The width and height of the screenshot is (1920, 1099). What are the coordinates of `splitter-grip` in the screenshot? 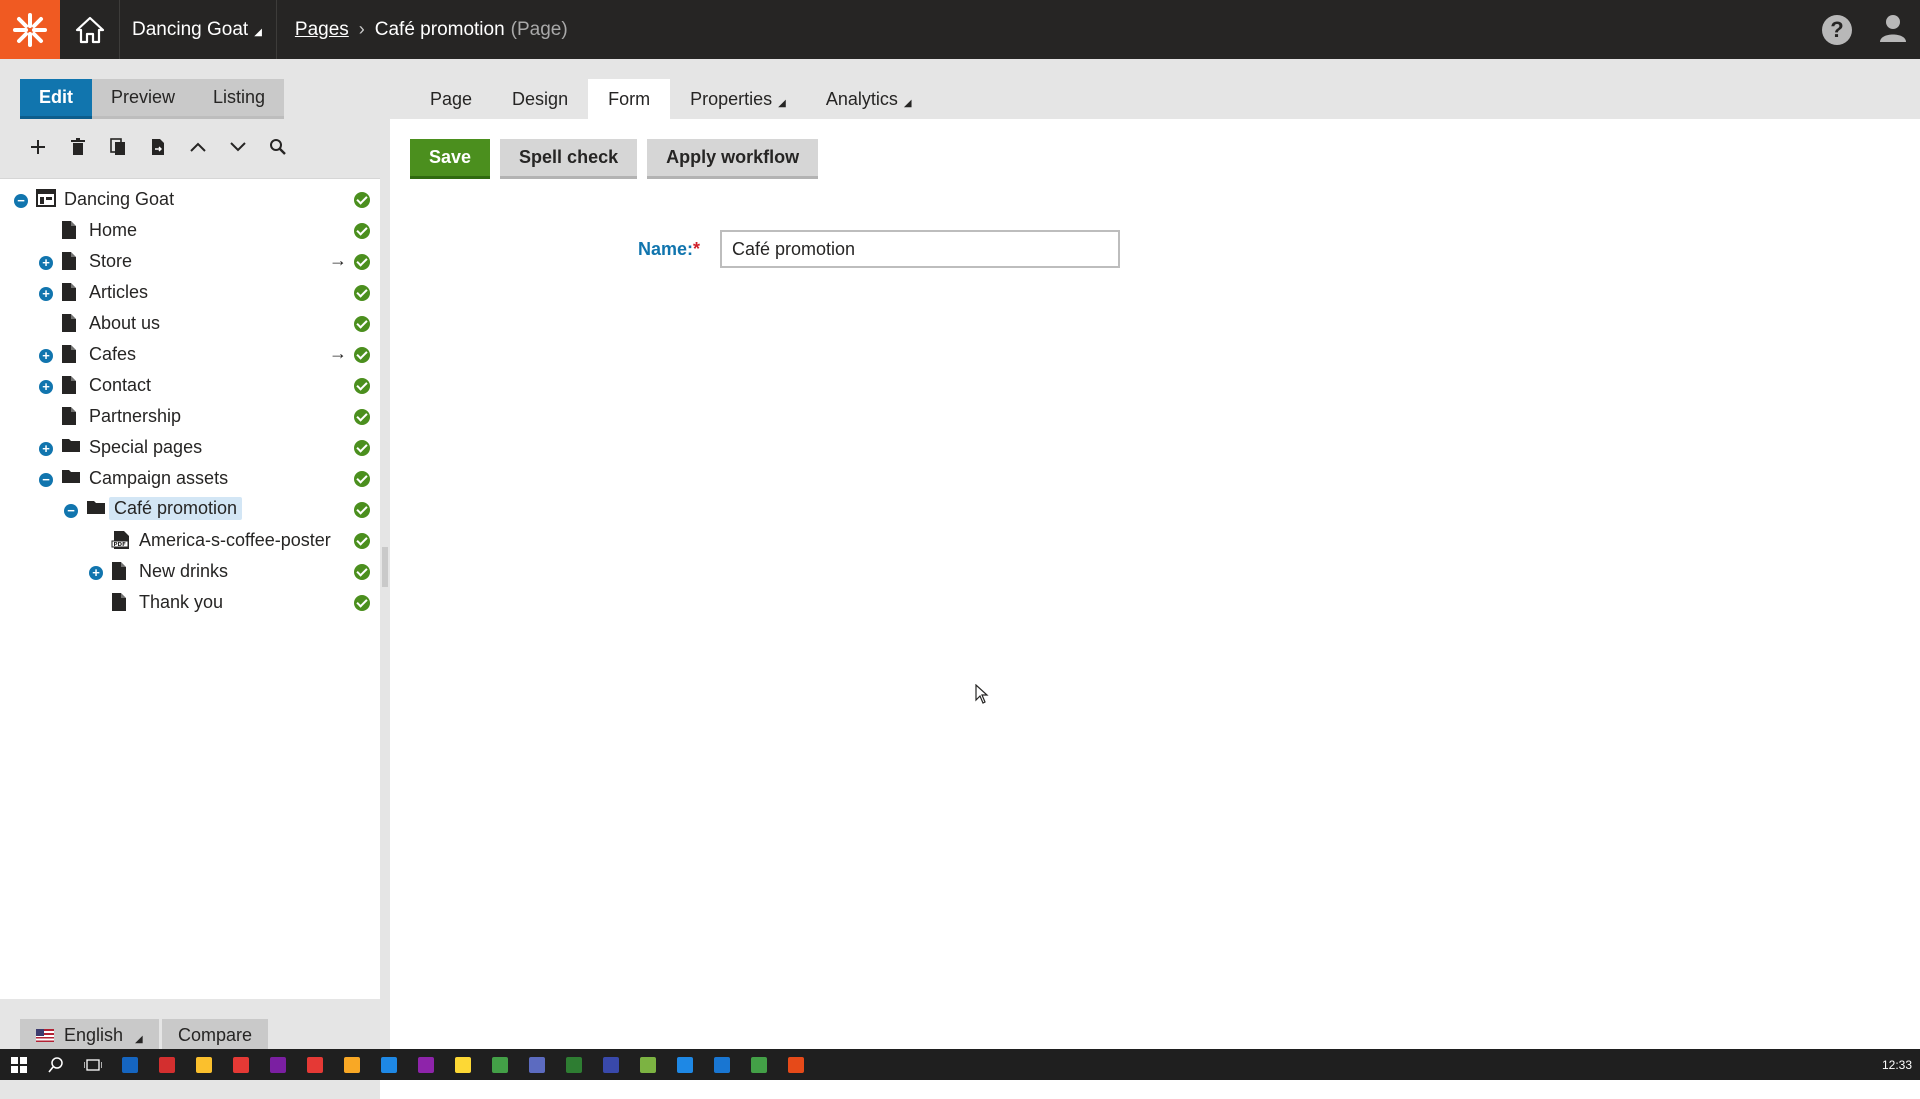 It's located at (385, 567).